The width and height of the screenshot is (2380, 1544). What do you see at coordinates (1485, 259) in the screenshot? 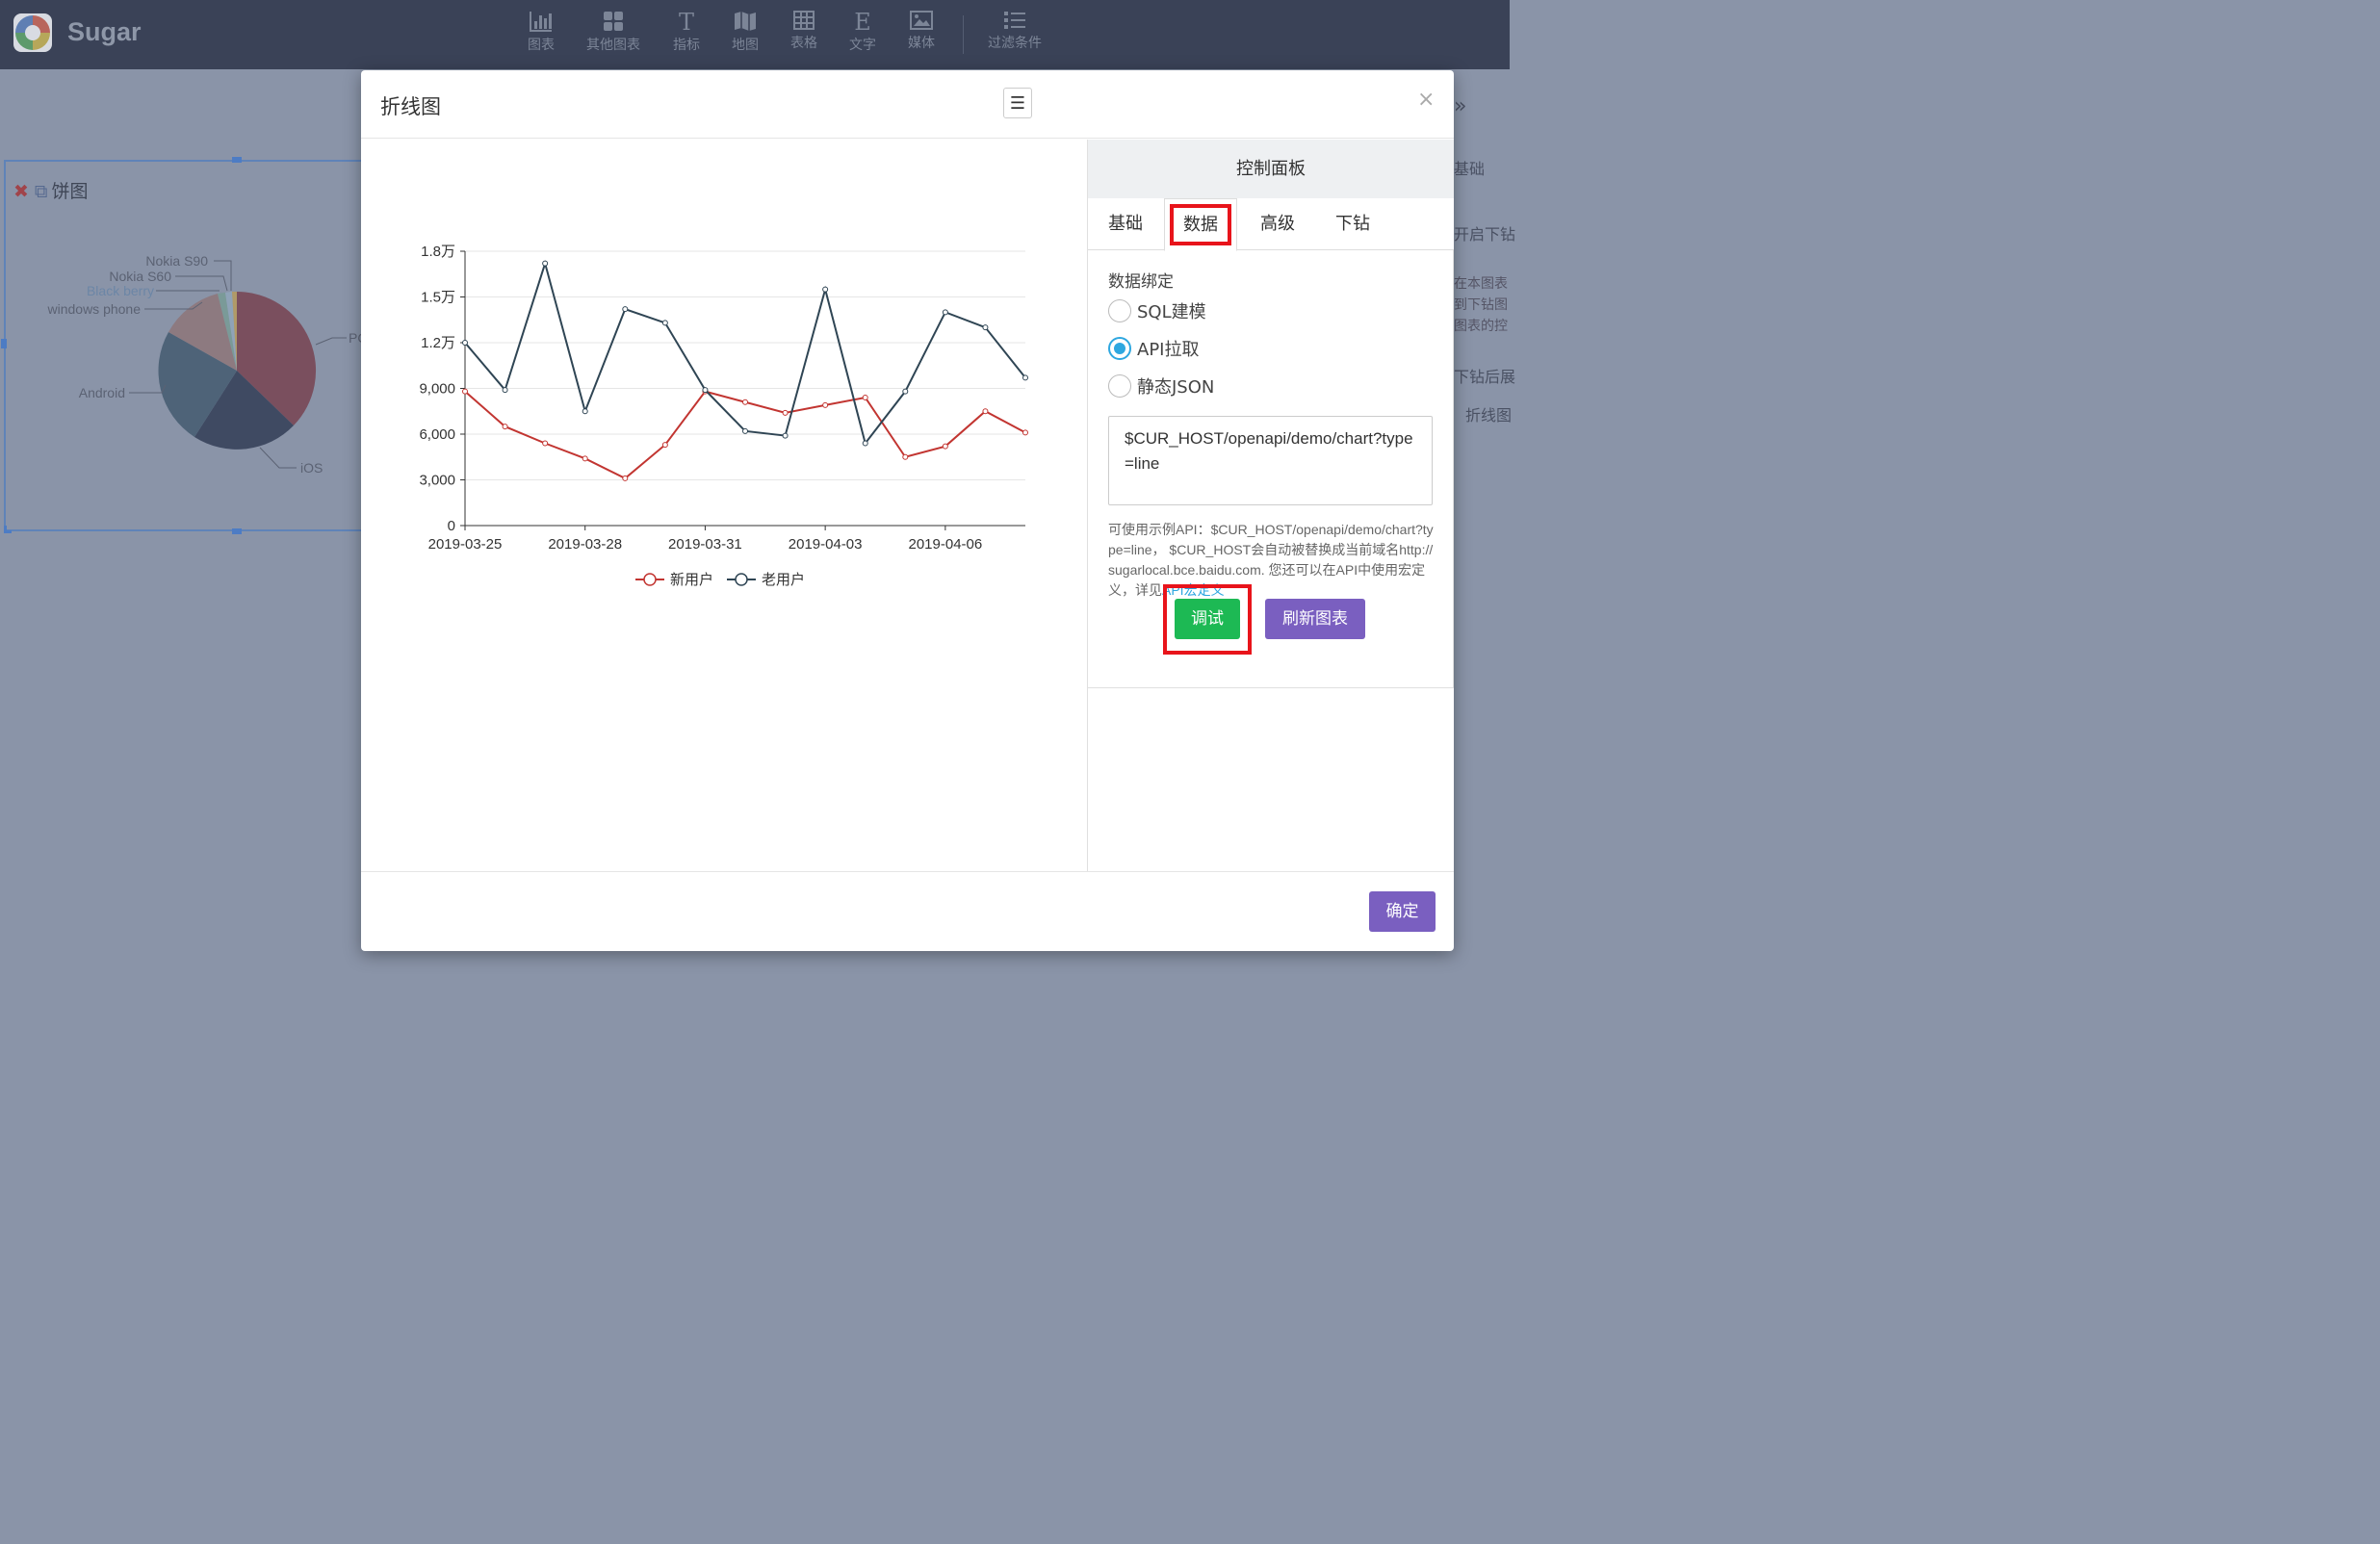
I see `background-right-panel: » 基础 开启下钻 在本图表 到下钻图 图表的控 下钻后展 折线图` at bounding box center [1485, 259].